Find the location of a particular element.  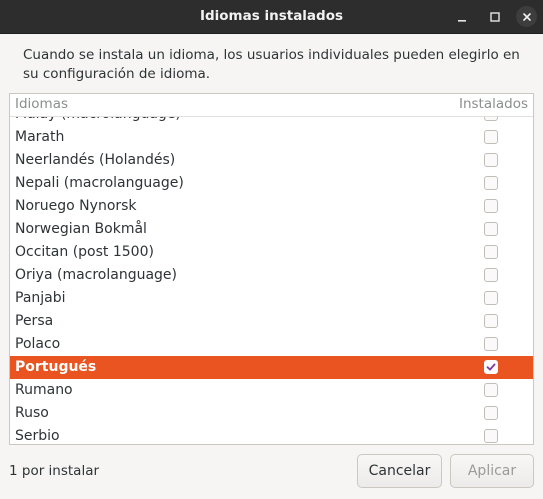

language-label: Rumano is located at coordinates (44, 390).